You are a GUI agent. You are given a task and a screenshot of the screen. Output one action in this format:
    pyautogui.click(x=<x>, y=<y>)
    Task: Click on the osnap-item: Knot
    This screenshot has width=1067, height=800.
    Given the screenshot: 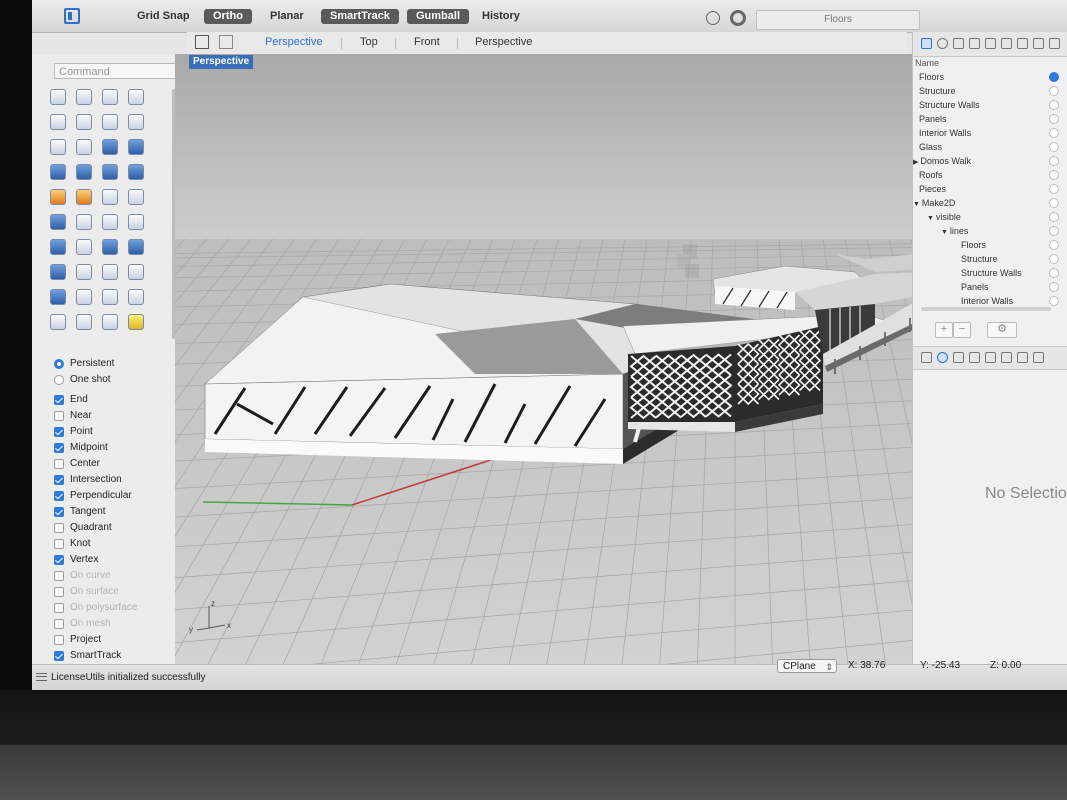 What is the action you would take?
    pyautogui.click(x=114, y=544)
    